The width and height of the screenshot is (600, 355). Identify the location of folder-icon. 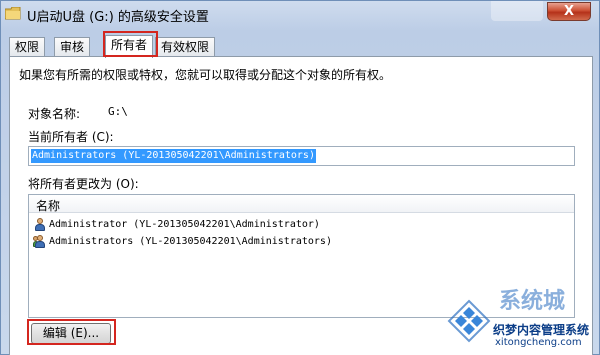
(13, 13).